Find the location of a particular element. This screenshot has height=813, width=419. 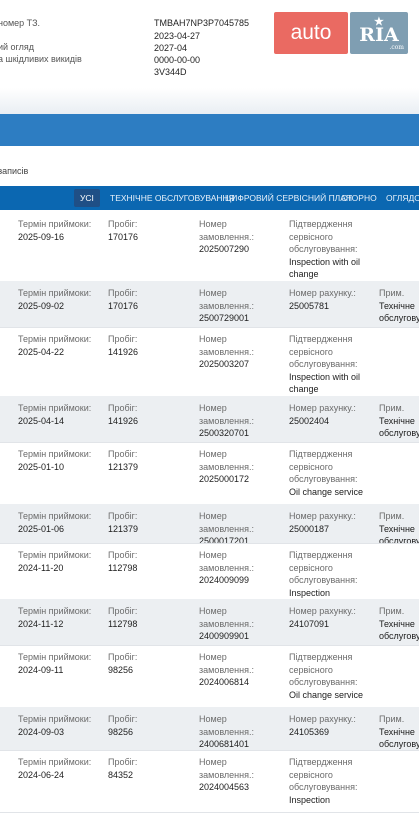

mileage-value: 84352 is located at coordinates (121, 774).